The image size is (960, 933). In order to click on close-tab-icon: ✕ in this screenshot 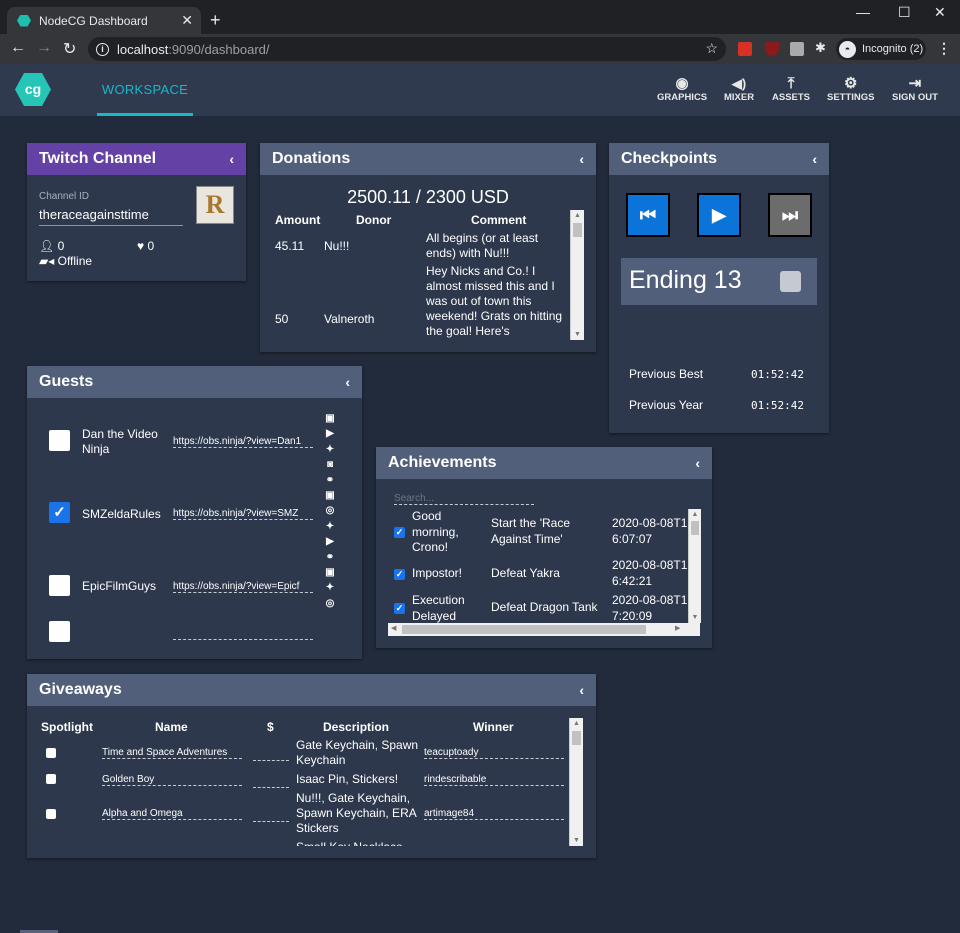, I will do `click(187, 20)`.